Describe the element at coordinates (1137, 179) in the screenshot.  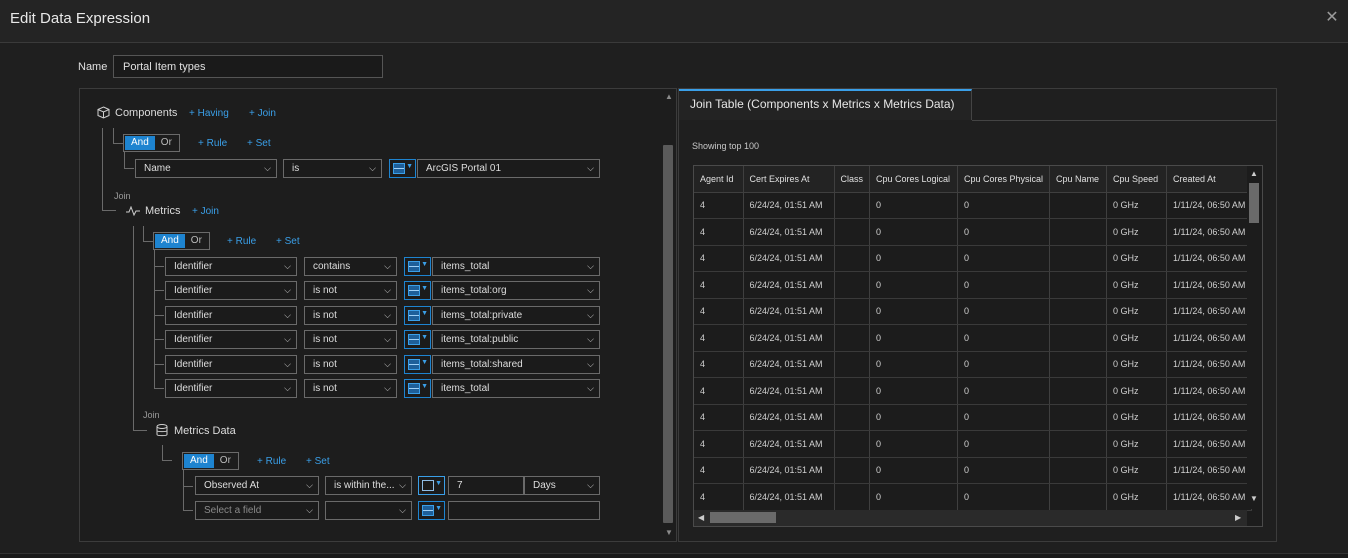
I see `column-header: Cpu Speed` at that location.